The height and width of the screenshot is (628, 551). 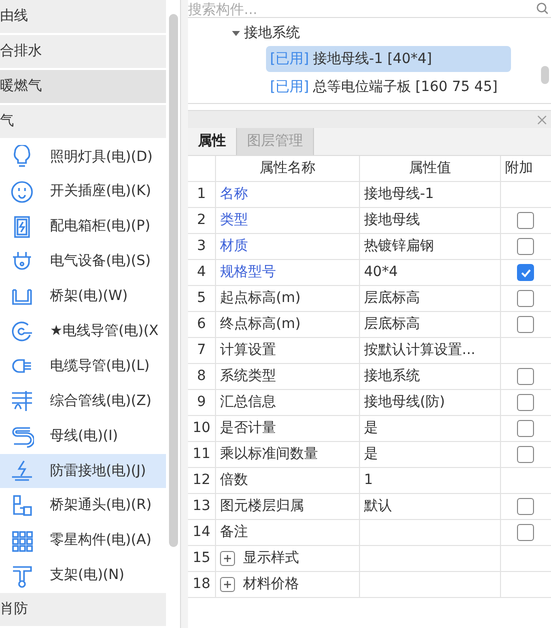 What do you see at coordinates (83, 506) in the screenshot?
I see `component-list-item: 桥架通头(电)(R)` at bounding box center [83, 506].